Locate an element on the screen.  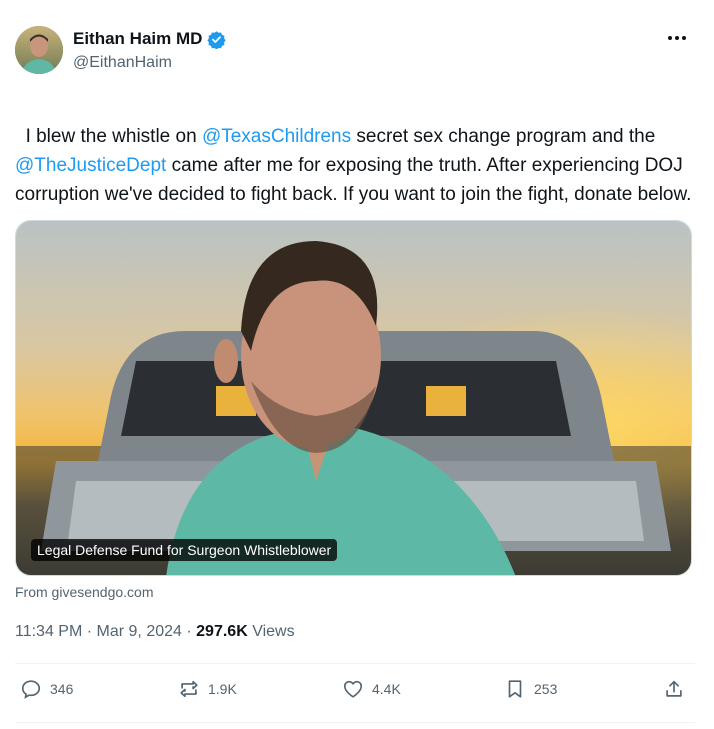
tweet-header: Eithan Haim MD @EithanHaim is located at coordinates (357, 51).